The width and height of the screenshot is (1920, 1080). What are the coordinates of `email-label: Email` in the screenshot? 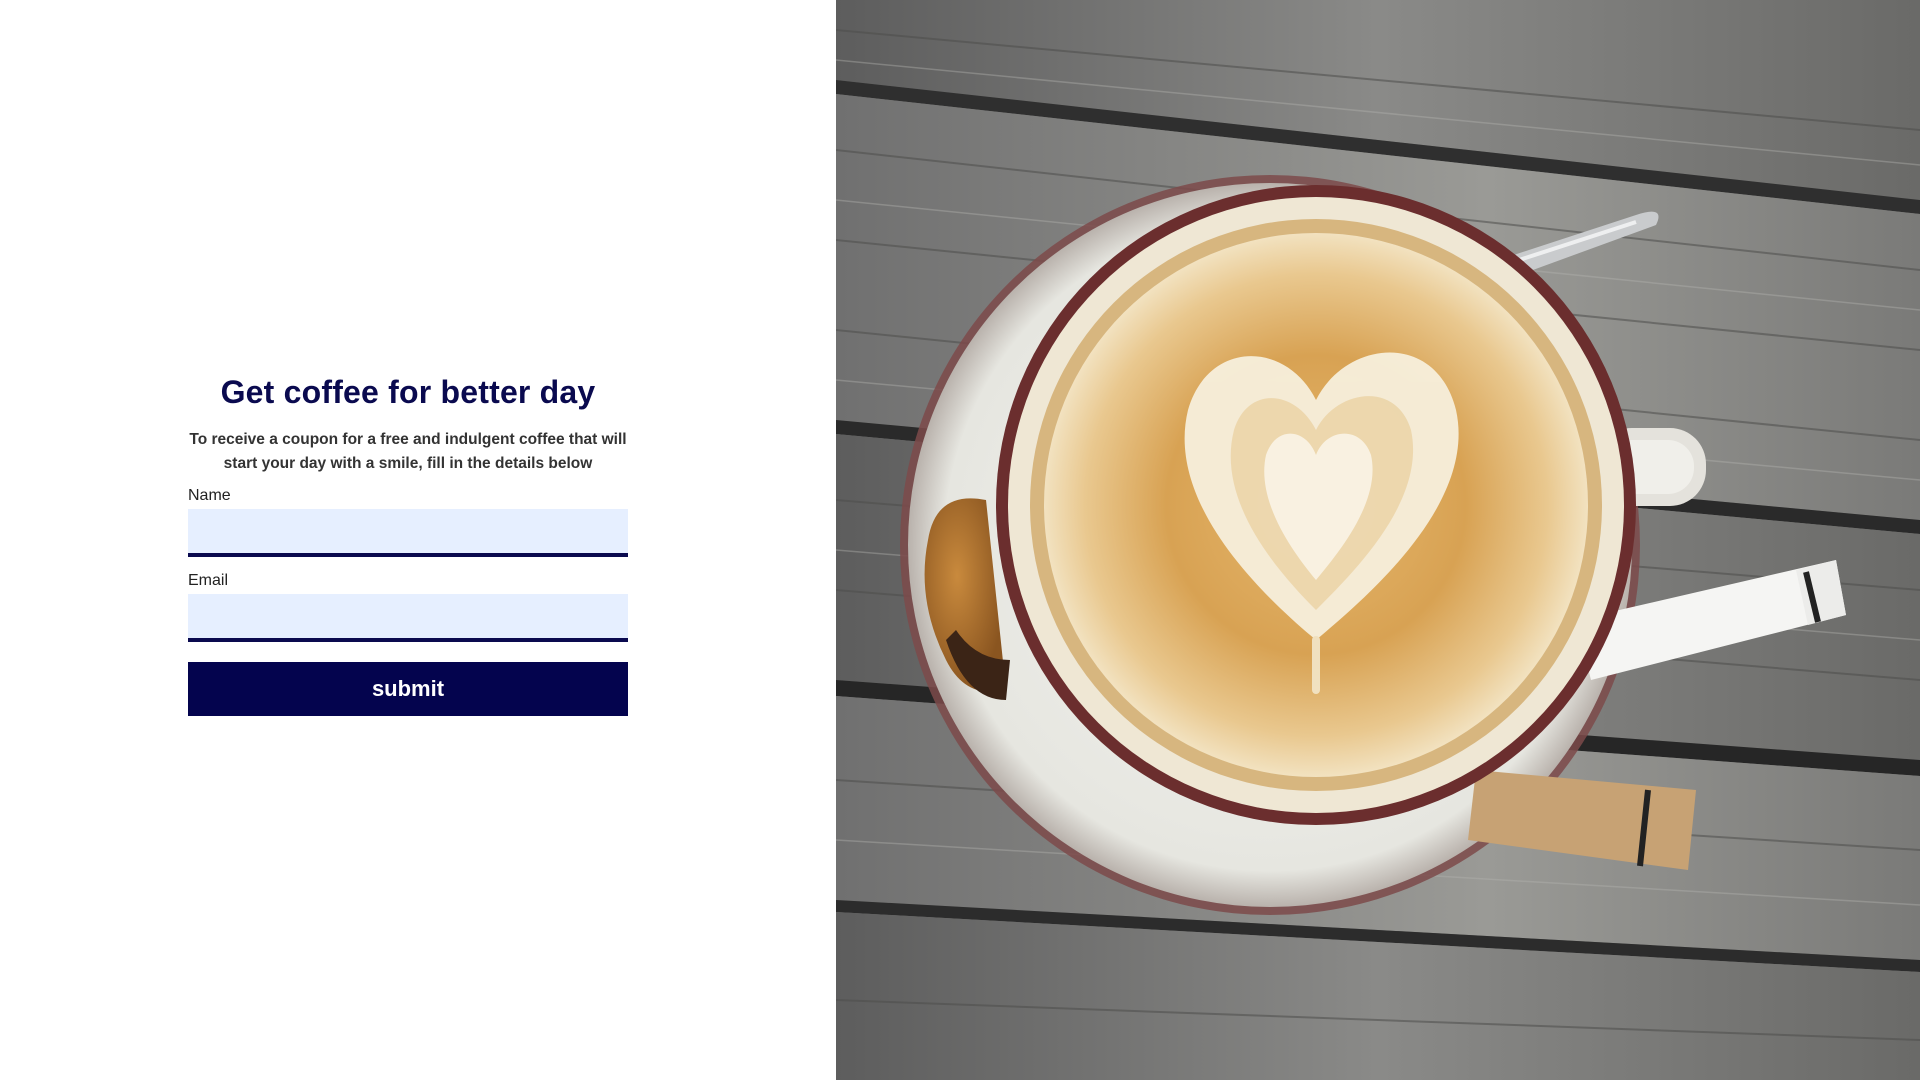 It's located at (208, 580).